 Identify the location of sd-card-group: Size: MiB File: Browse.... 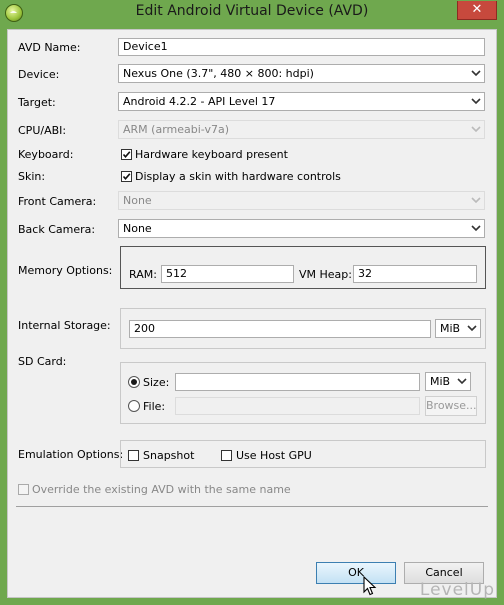
(303, 393).